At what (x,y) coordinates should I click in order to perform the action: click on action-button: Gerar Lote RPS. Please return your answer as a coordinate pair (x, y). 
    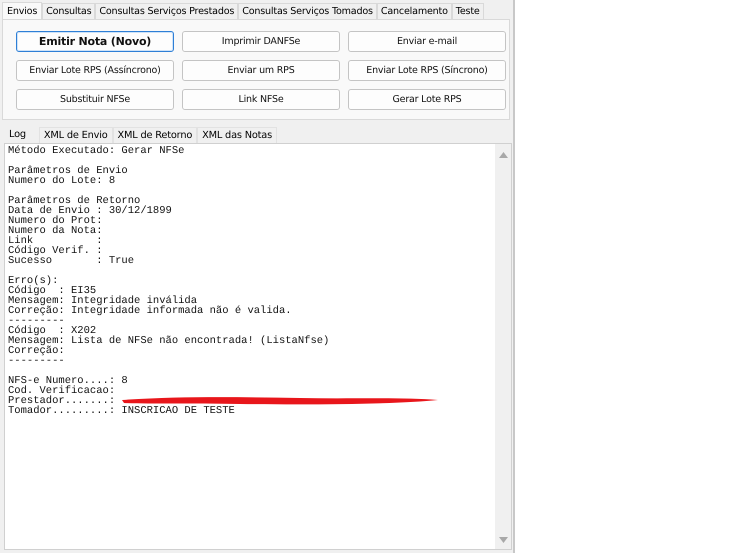
    Looking at the image, I should click on (427, 99).